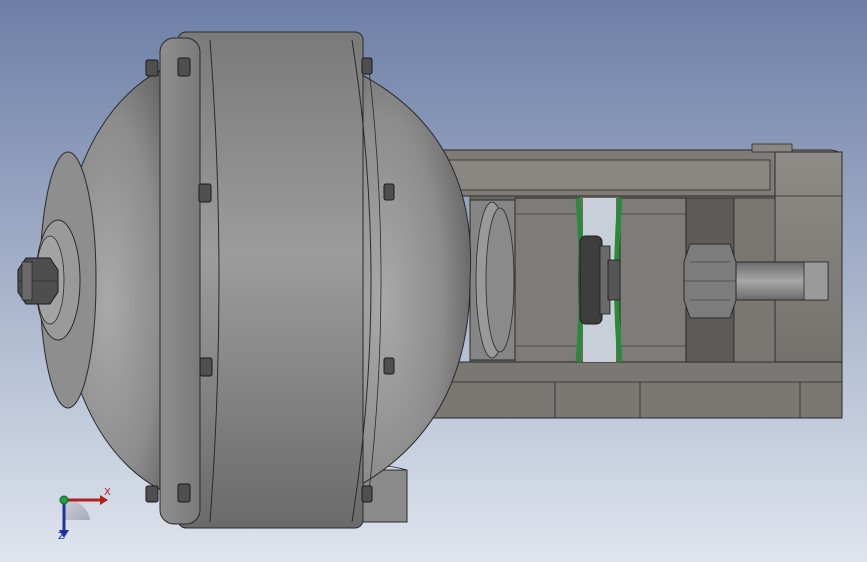 This screenshot has height=562, width=867. I want to click on z-axis-label: Z, so click(61, 536).